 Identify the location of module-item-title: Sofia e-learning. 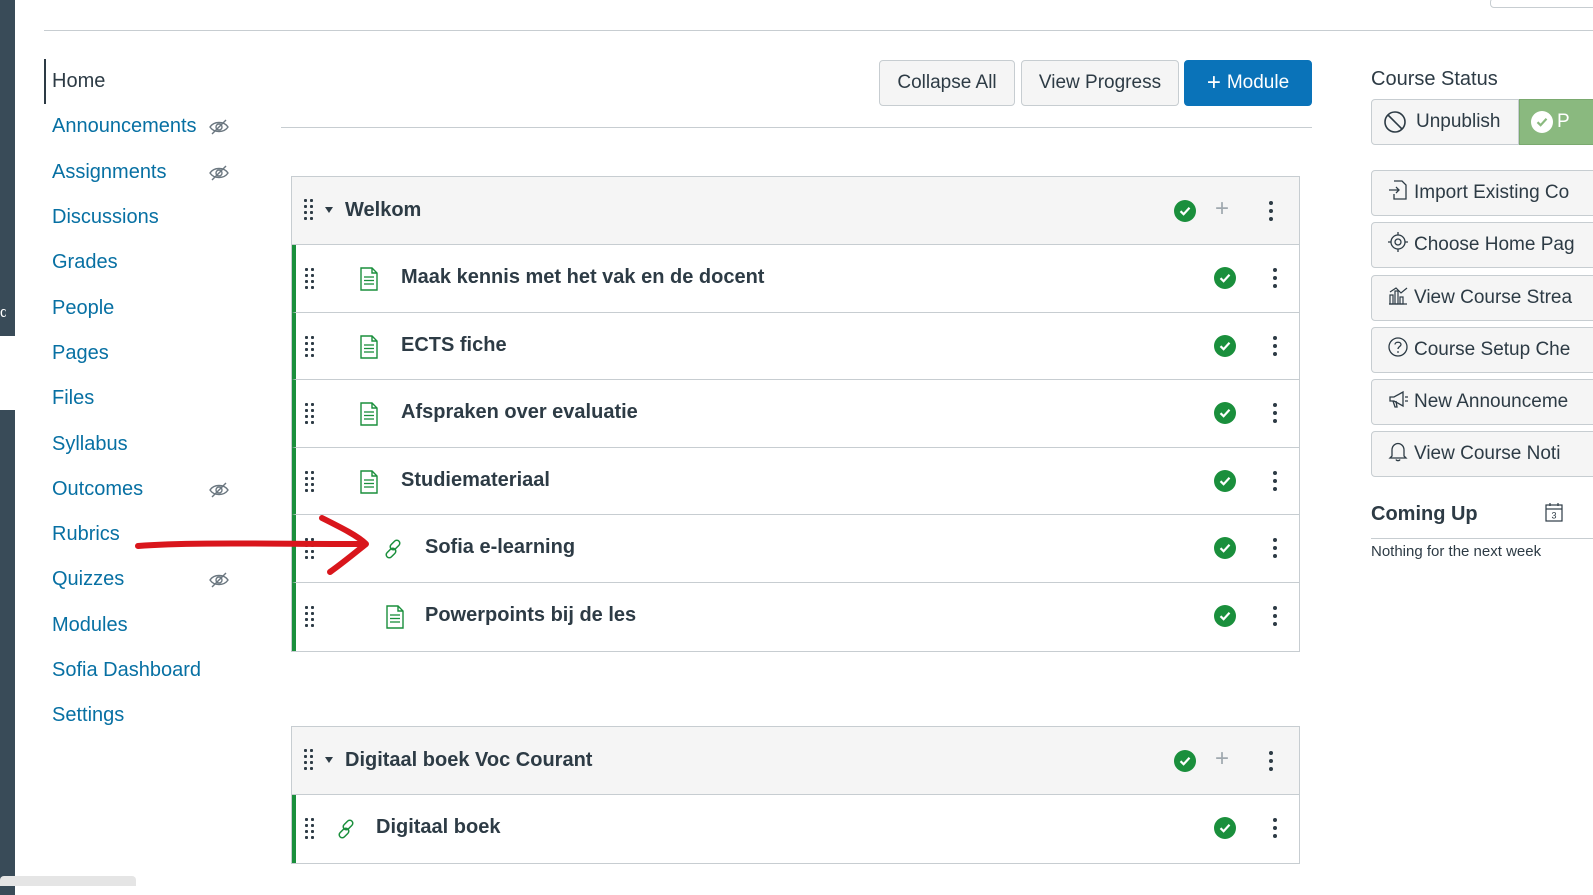
(500, 547).